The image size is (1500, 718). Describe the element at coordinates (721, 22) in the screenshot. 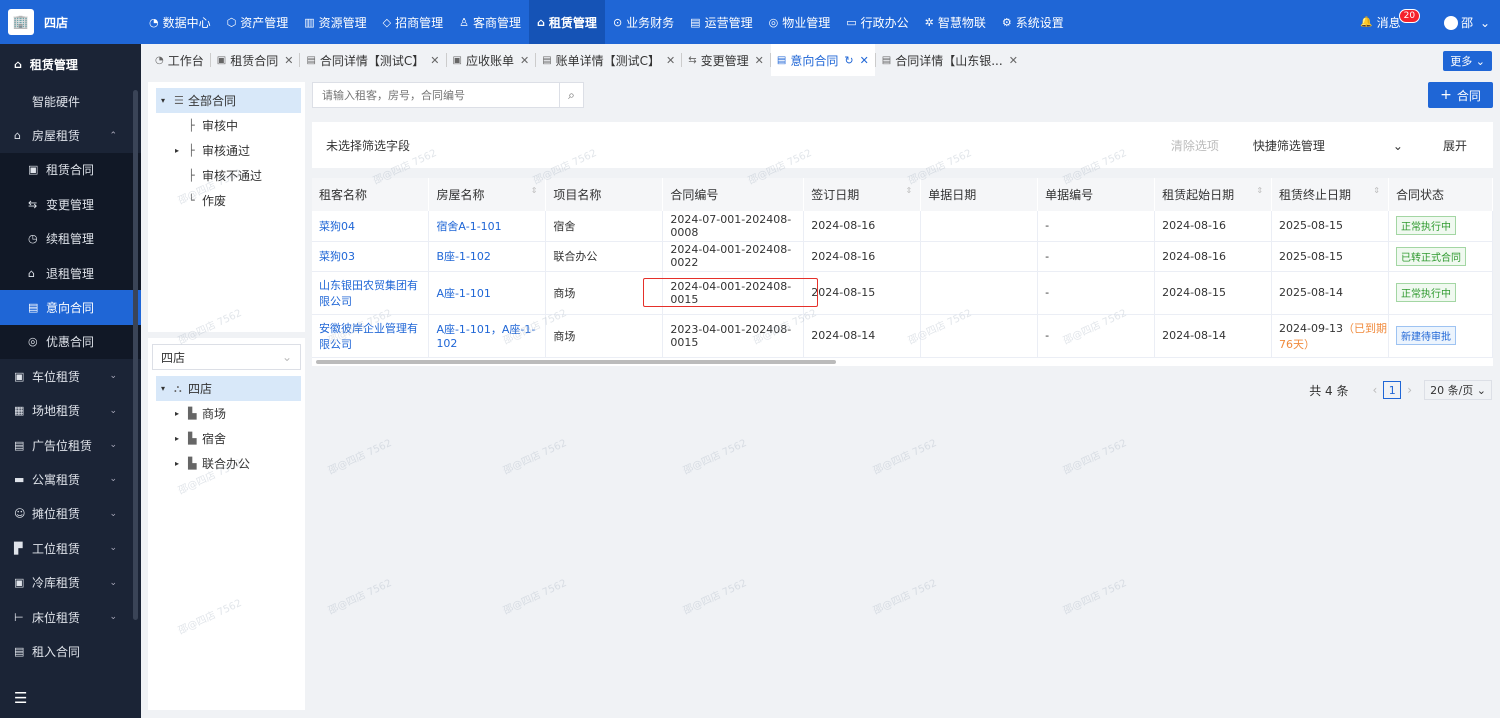

I see `nav-item-7: ▤ 运营管理` at that location.